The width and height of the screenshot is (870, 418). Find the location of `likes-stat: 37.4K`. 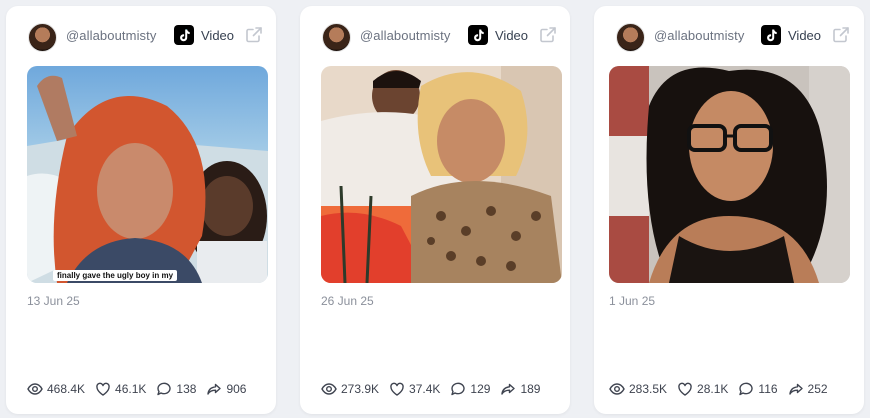

likes-stat: 37.4K is located at coordinates (414, 389).